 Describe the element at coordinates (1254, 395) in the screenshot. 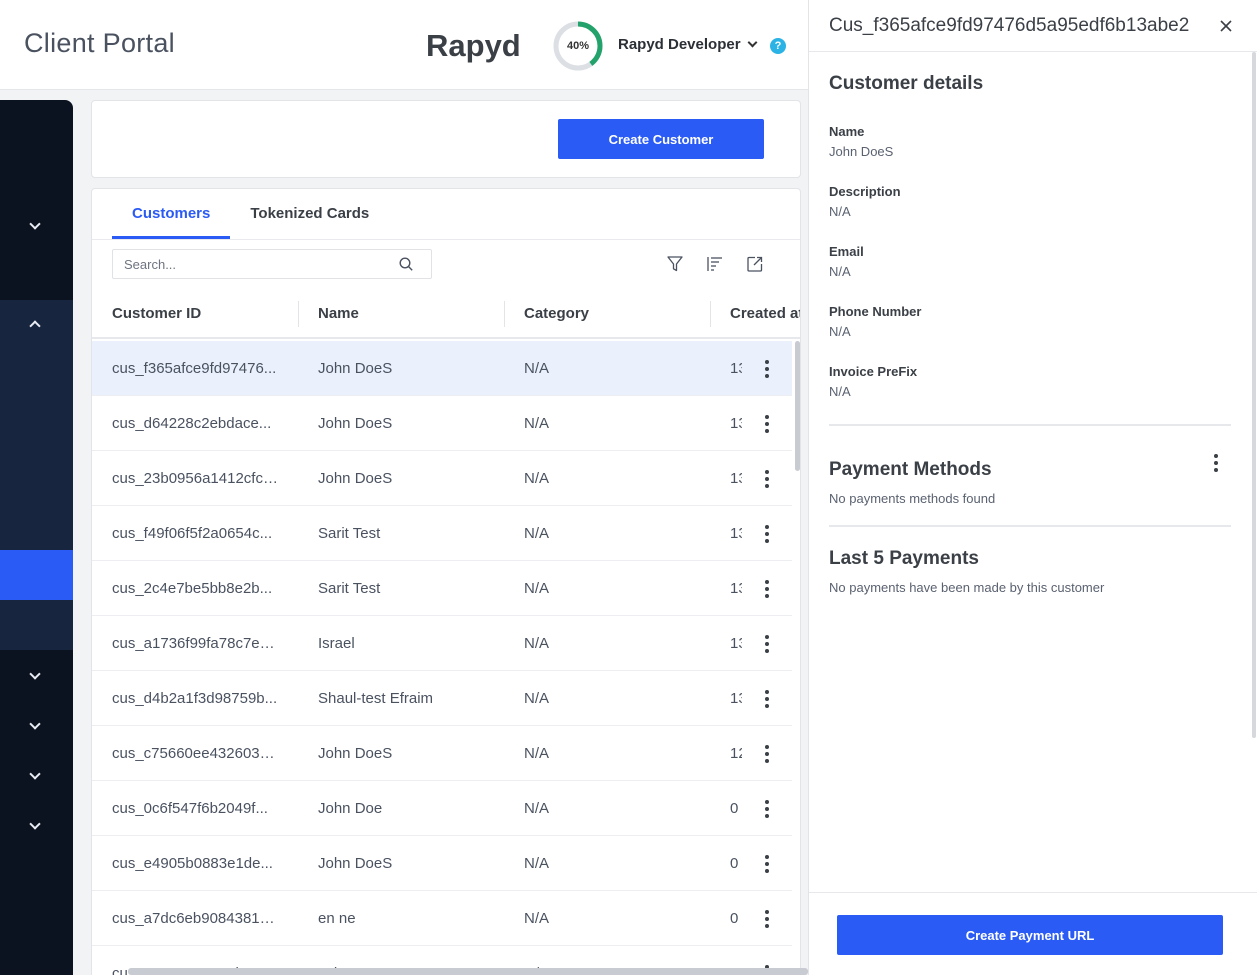

I see `panel-scrollbar` at that location.